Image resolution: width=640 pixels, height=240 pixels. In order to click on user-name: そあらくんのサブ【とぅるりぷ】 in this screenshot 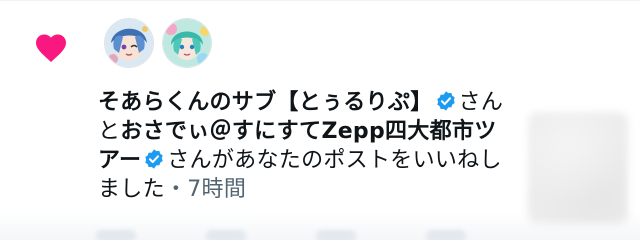, I will do `click(265, 102)`.